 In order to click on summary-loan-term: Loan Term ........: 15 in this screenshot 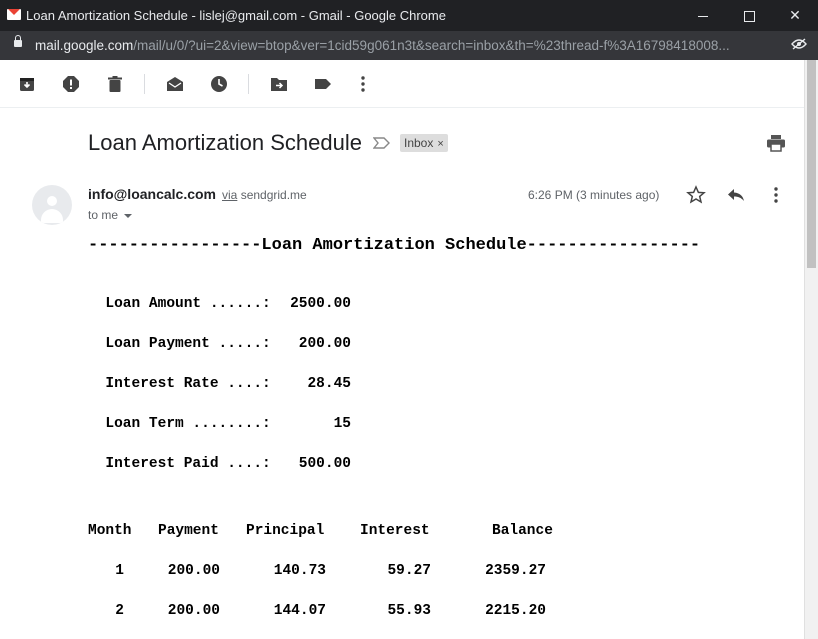, I will do `click(219, 416)`.